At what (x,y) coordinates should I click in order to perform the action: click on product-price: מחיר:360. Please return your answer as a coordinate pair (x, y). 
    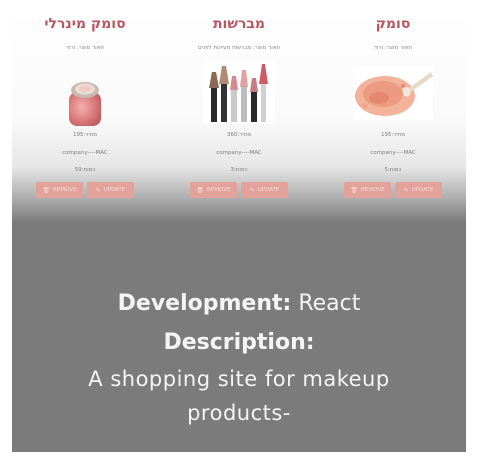
    Looking at the image, I should click on (239, 135).